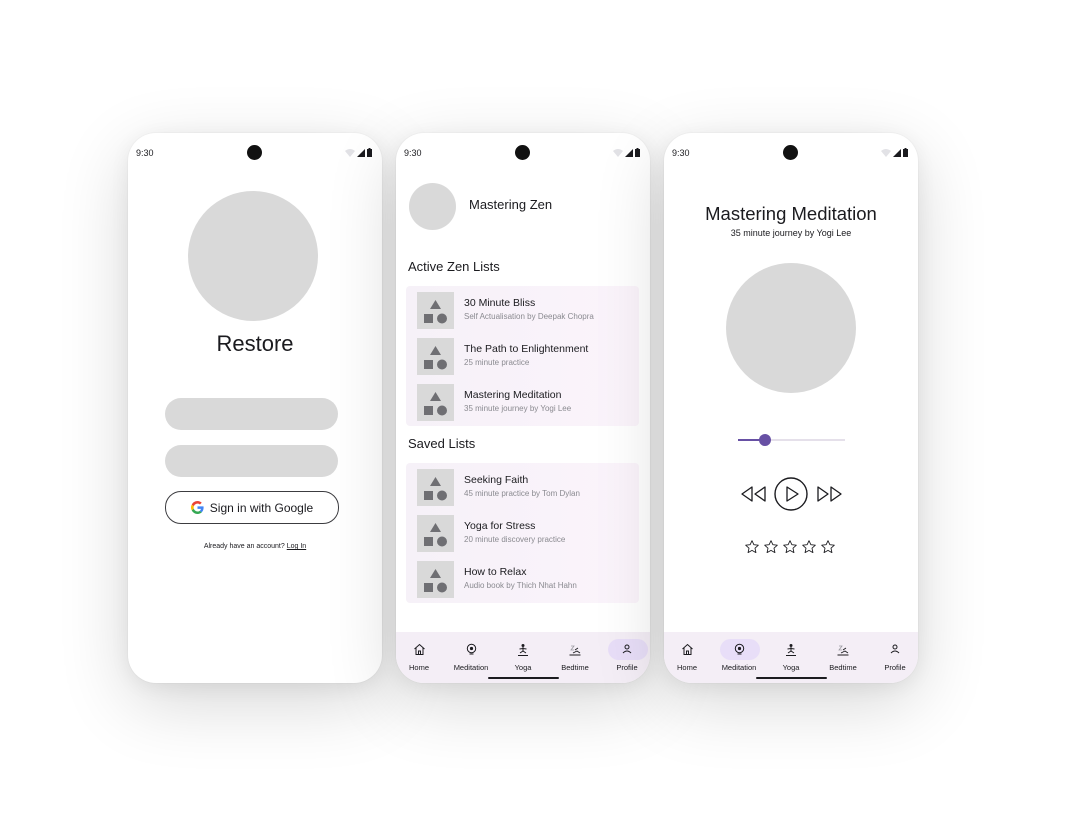  What do you see at coordinates (296, 546) in the screenshot?
I see `login-link: Log In` at bounding box center [296, 546].